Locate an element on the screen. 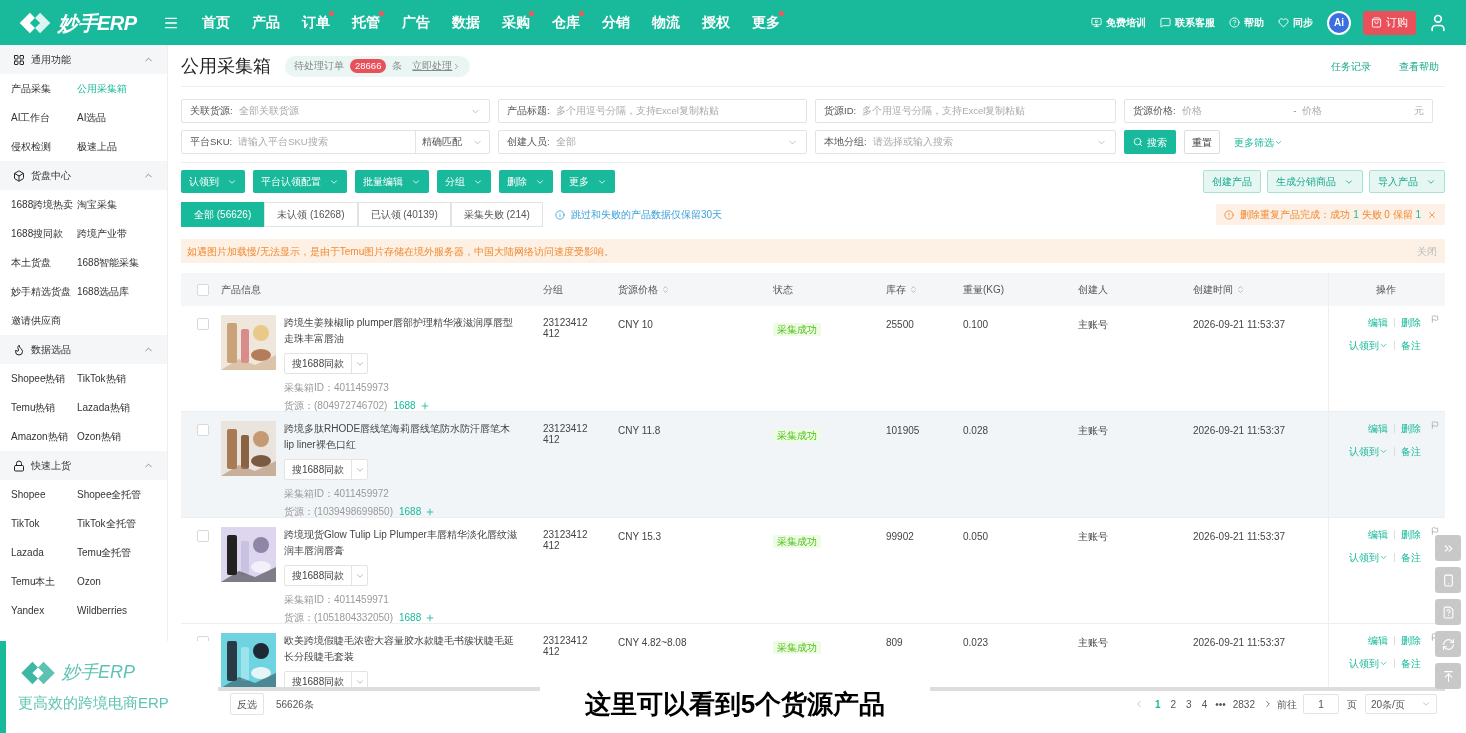  reset-button: 重置 is located at coordinates (1202, 142).